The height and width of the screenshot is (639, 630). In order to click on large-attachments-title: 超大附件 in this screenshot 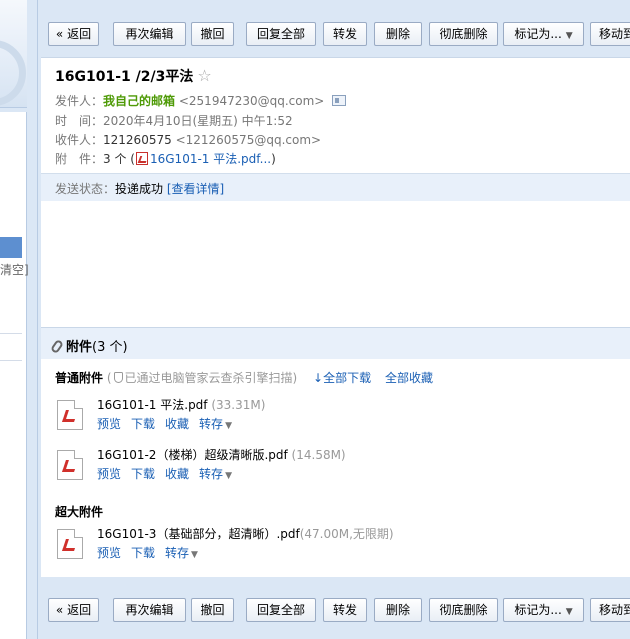, I will do `click(79, 512)`.